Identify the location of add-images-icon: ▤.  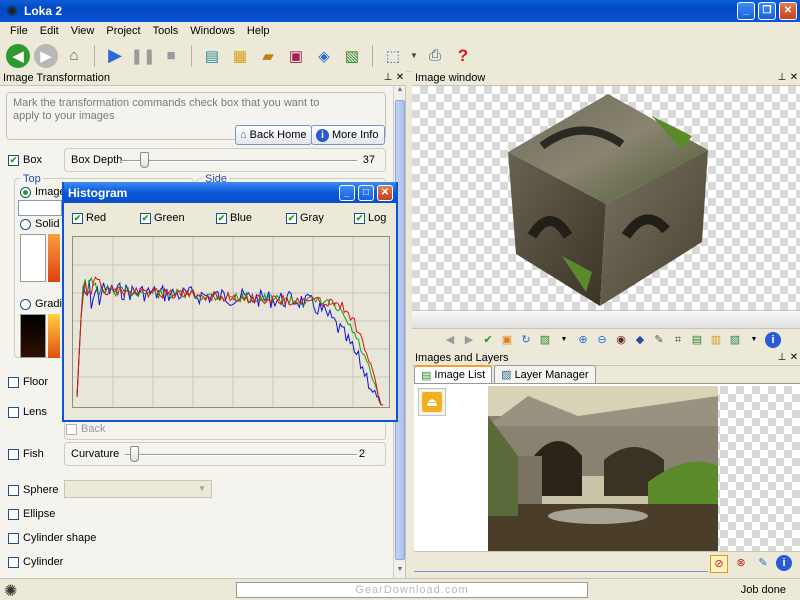
(212, 56).